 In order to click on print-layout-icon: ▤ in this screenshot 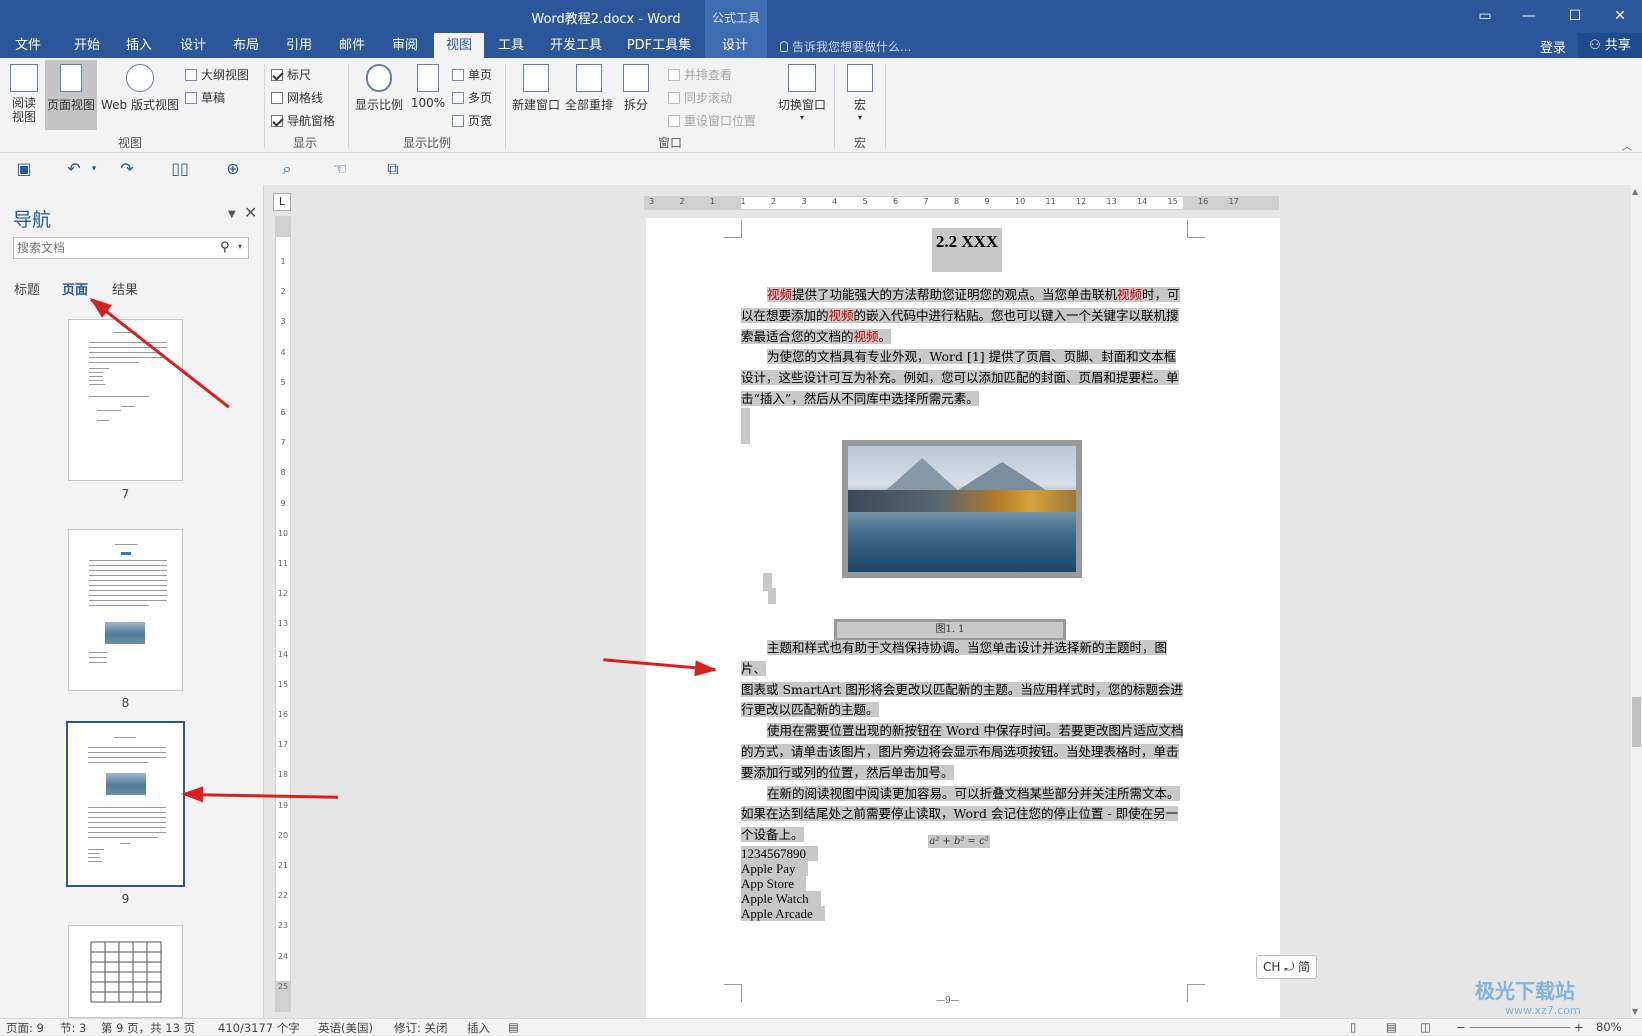, I will do `click(1391, 1027)`.